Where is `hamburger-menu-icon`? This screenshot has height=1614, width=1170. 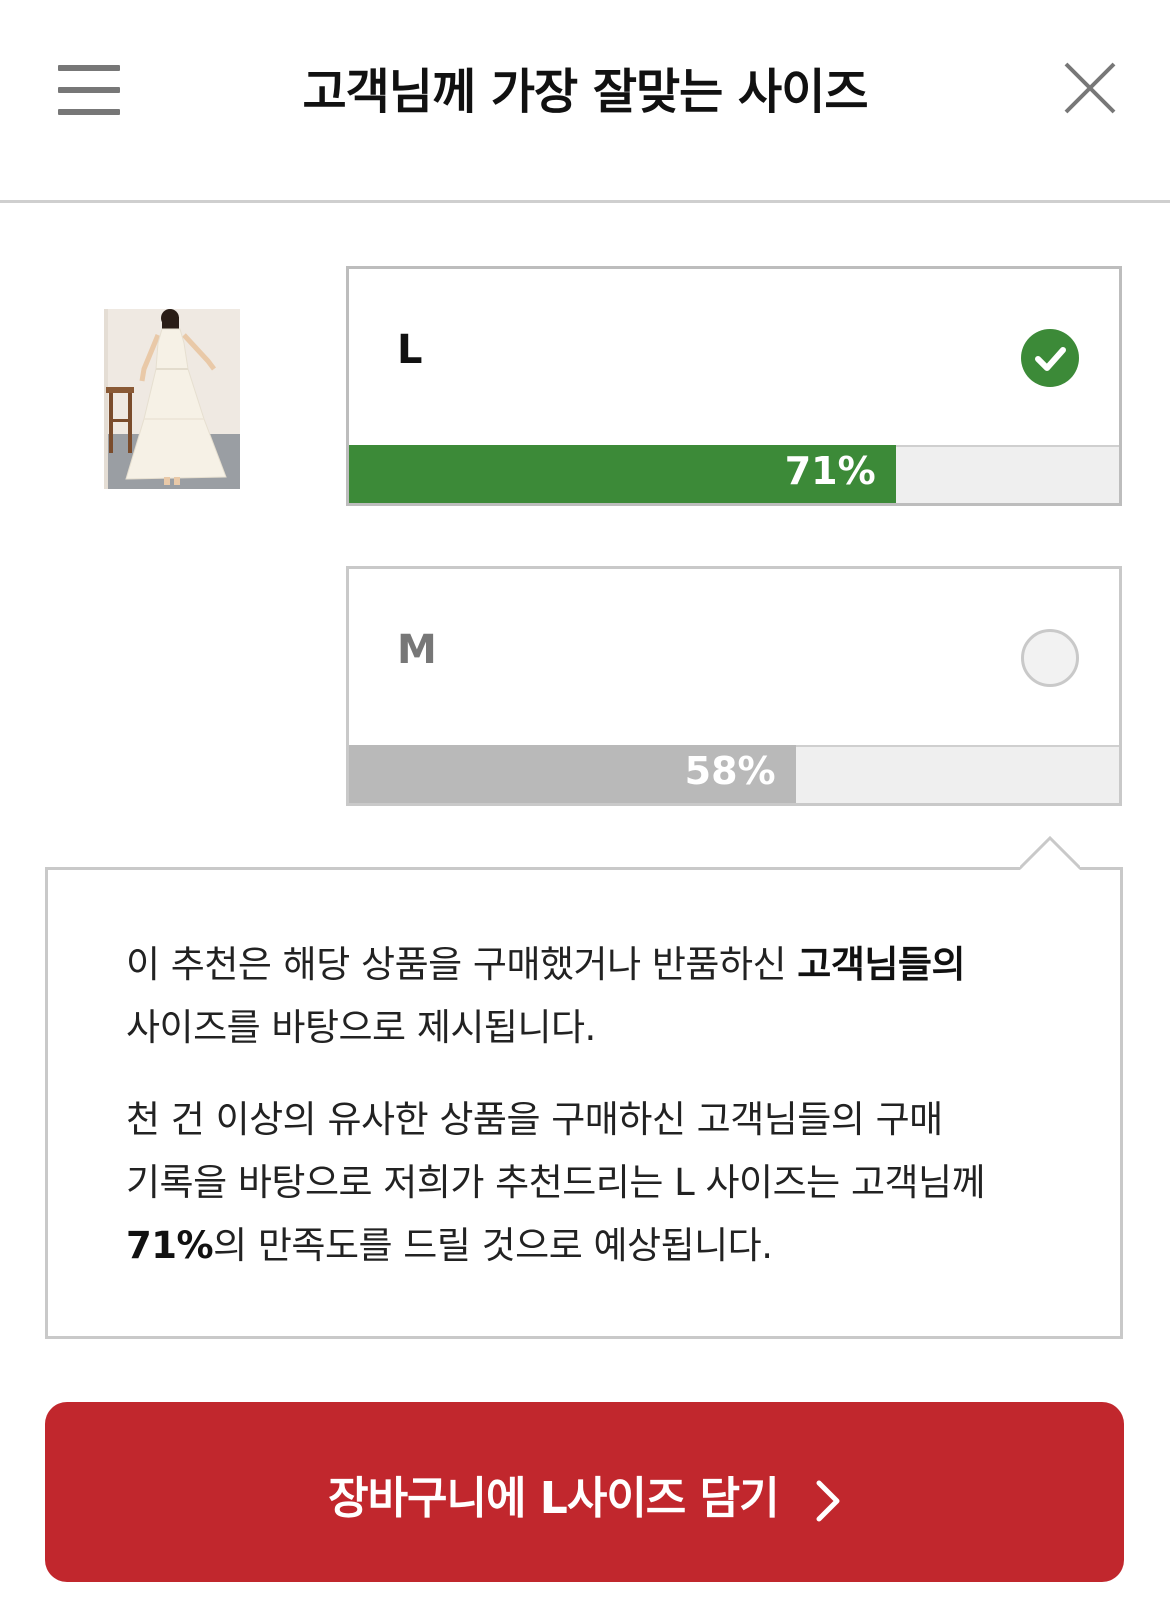
hamburger-menu-icon is located at coordinates (89, 92).